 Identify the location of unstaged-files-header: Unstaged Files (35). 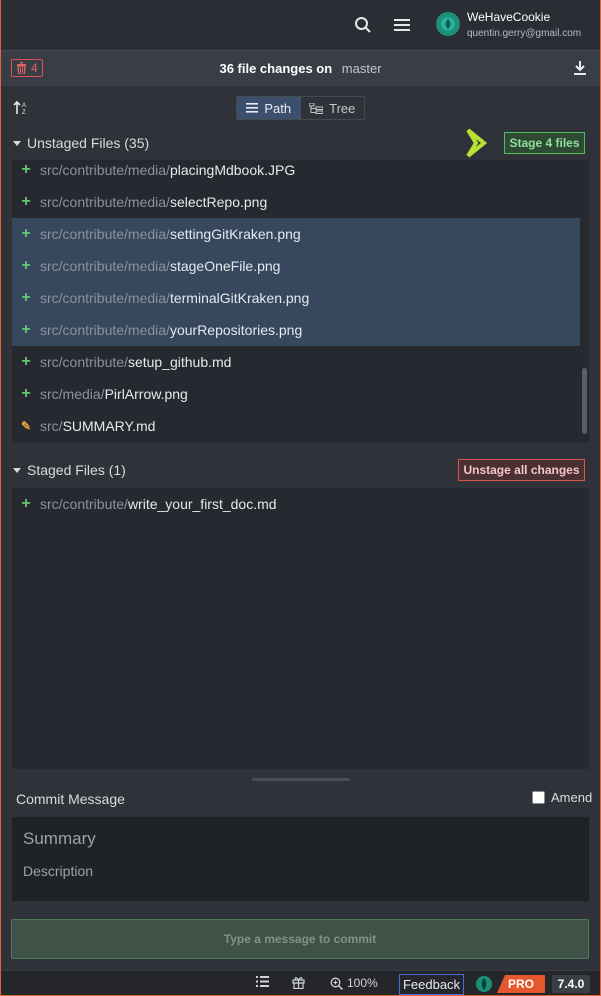
(81, 143).